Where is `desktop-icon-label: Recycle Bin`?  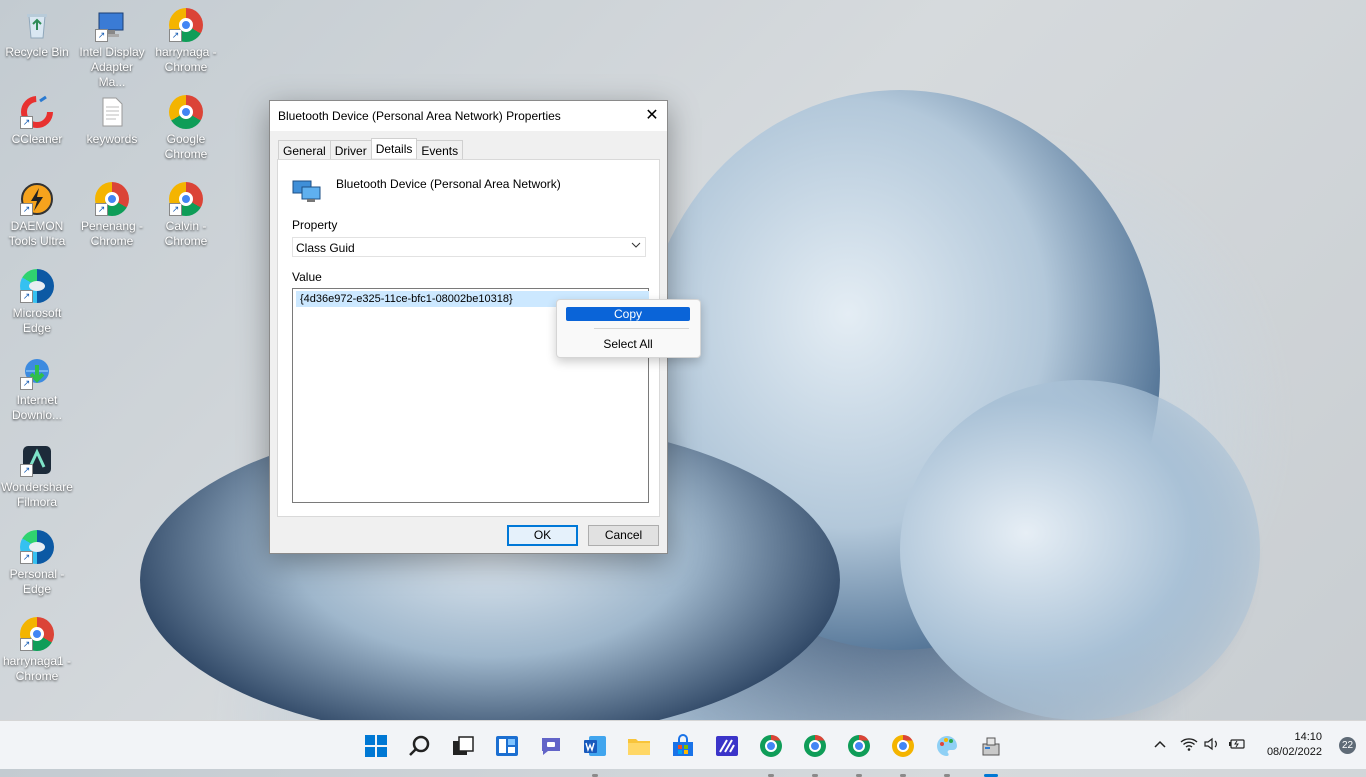 desktop-icon-label: Recycle Bin is located at coordinates (37, 52).